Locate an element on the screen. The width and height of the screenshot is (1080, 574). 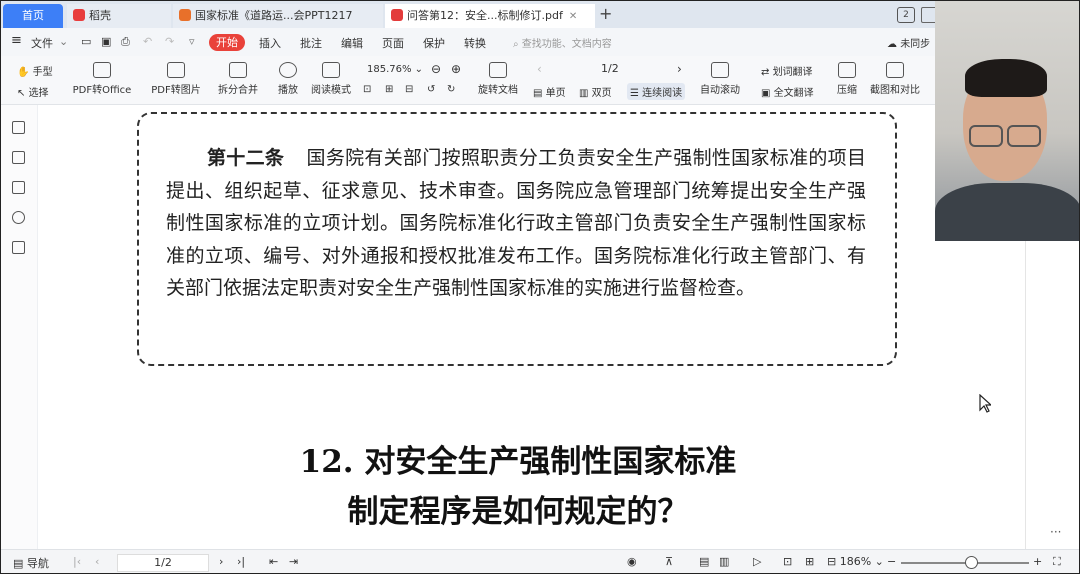
double-page-status-icon: ▥ is located at coordinates (724, 561).